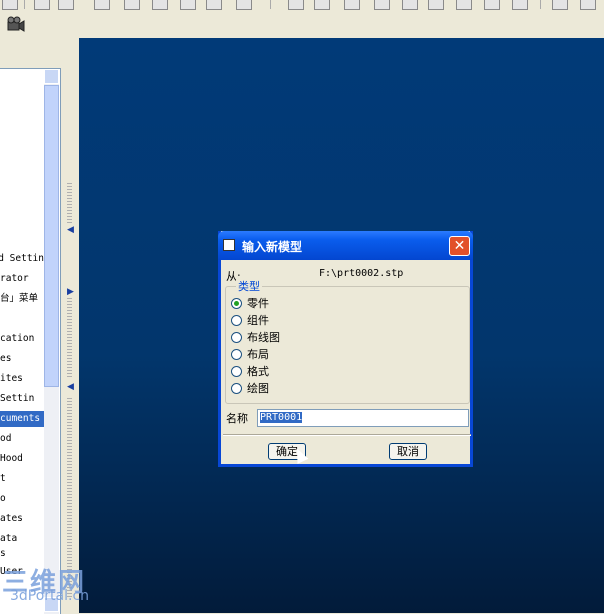 The image size is (604, 614). I want to click on name-input-value: PRT0001, so click(281, 417).